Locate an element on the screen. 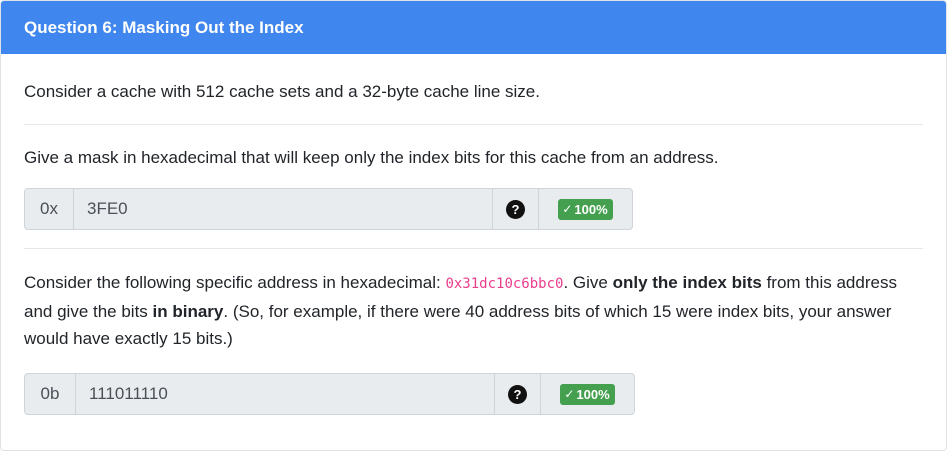 The height and width of the screenshot is (452, 949). index-bits-answer-field: 111011110 is located at coordinates (285, 394).